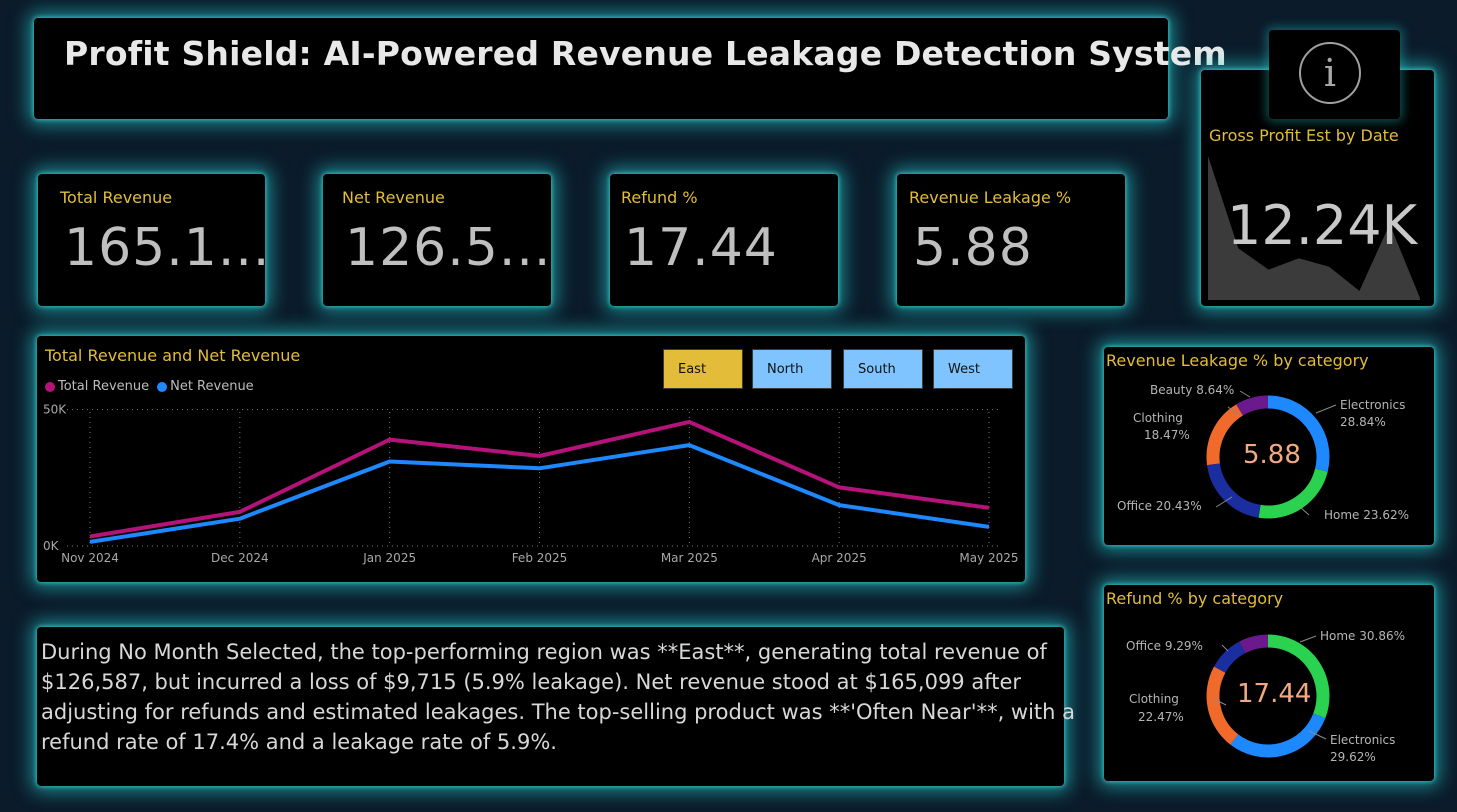 The height and width of the screenshot is (812, 1457). What do you see at coordinates (1363, 422) in the screenshot?
I see `donut-label: 28.84%` at bounding box center [1363, 422].